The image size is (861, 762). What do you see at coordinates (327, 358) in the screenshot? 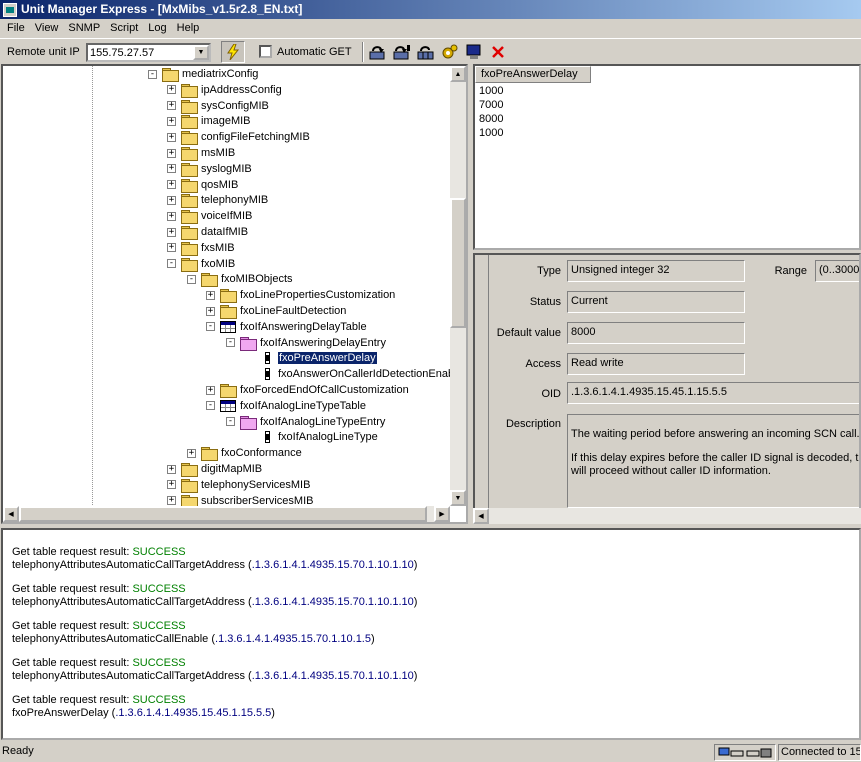
I see `tree-item-label: fxoPreAnswerDelay` at bounding box center [327, 358].